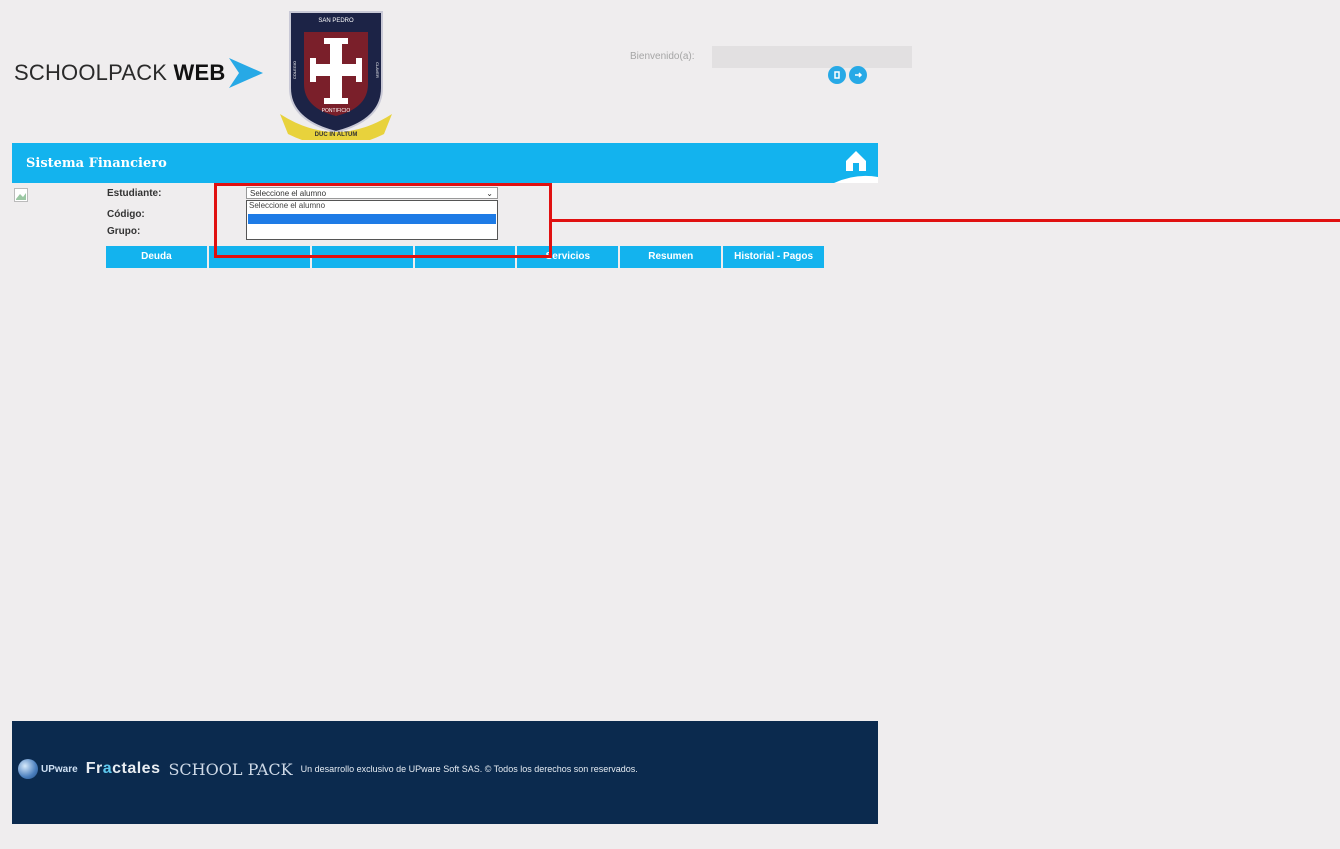 This screenshot has width=1340, height=849. What do you see at coordinates (157, 257) in the screenshot?
I see `tab-deuda: Deuda` at bounding box center [157, 257].